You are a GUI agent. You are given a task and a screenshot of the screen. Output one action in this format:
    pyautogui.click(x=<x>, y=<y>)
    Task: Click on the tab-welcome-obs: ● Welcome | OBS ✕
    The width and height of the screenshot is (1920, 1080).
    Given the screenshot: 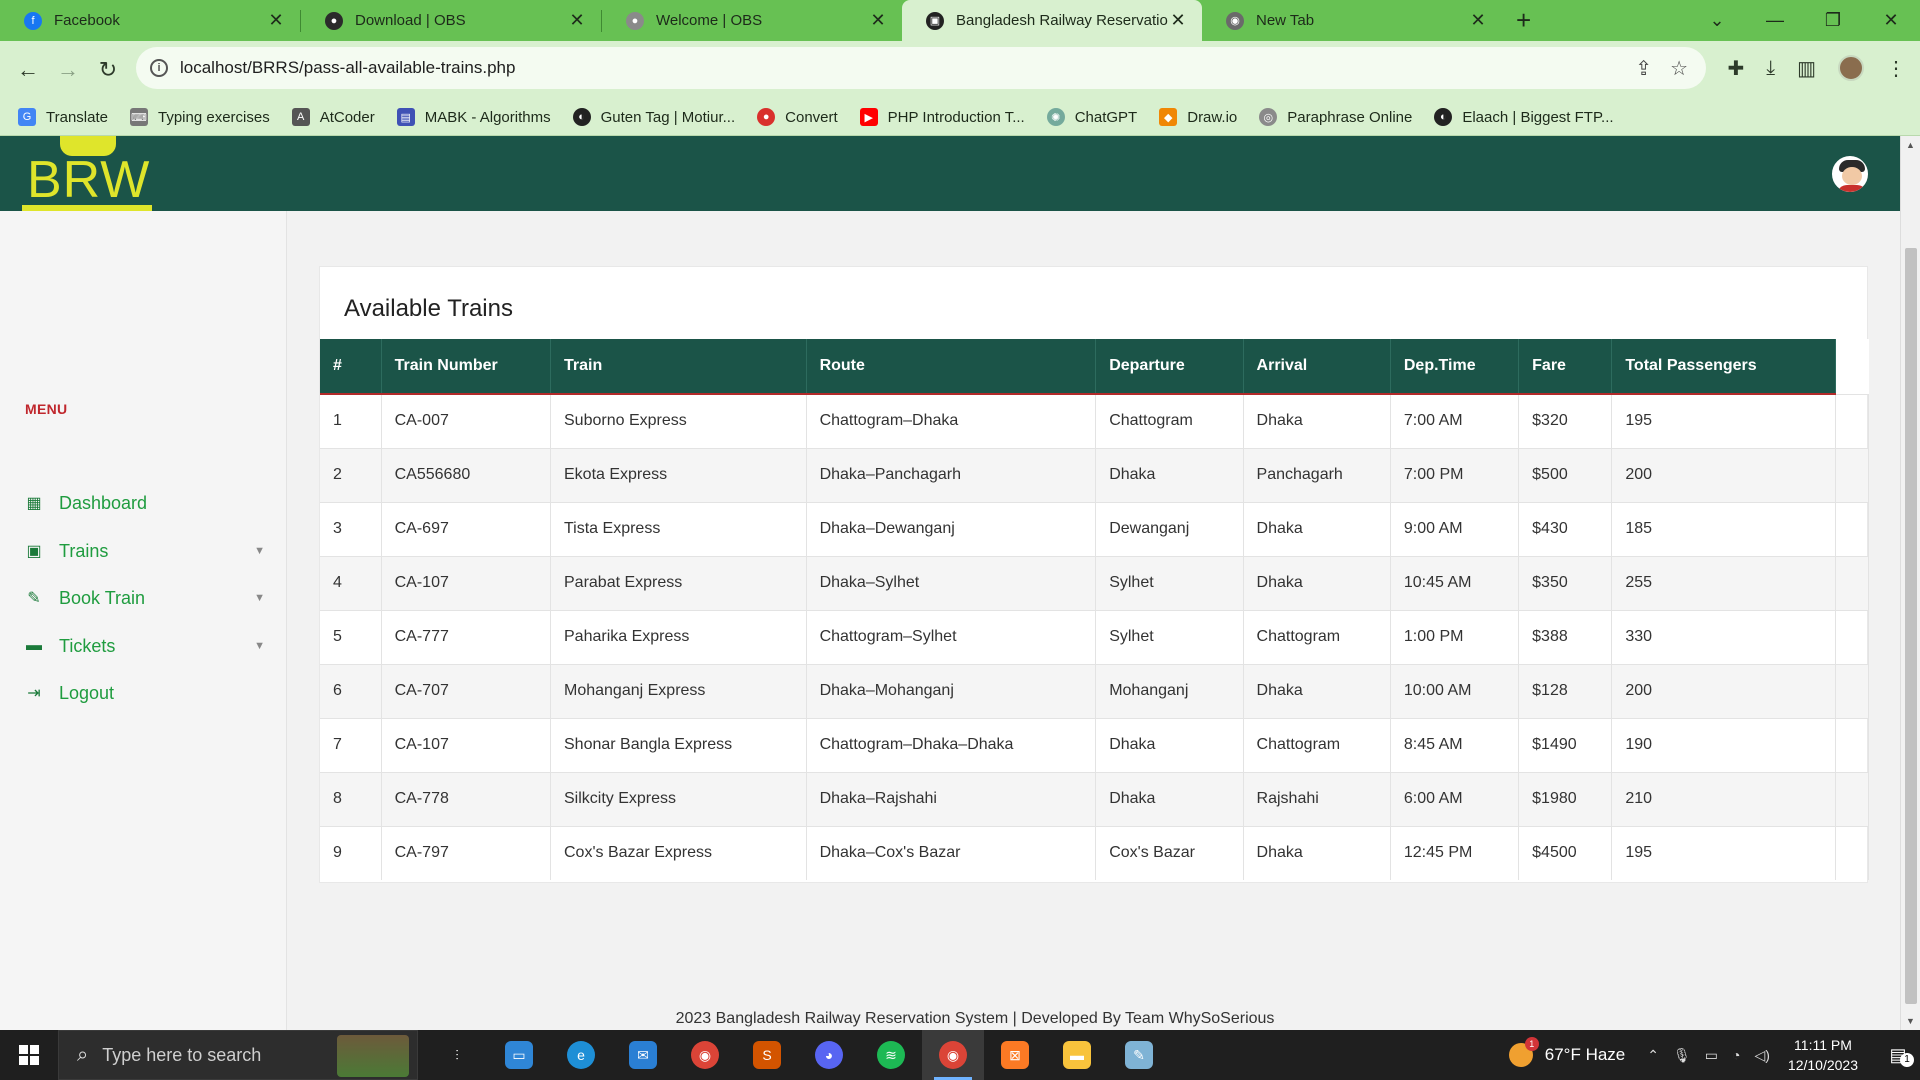 What is the action you would take?
    pyautogui.click(x=752, y=20)
    